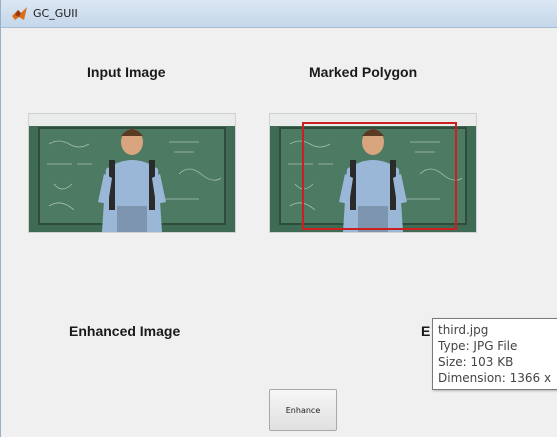 The width and height of the screenshot is (557, 437). What do you see at coordinates (125, 331) in the screenshot?
I see `enhanced-image-title: Enhanced Image` at bounding box center [125, 331].